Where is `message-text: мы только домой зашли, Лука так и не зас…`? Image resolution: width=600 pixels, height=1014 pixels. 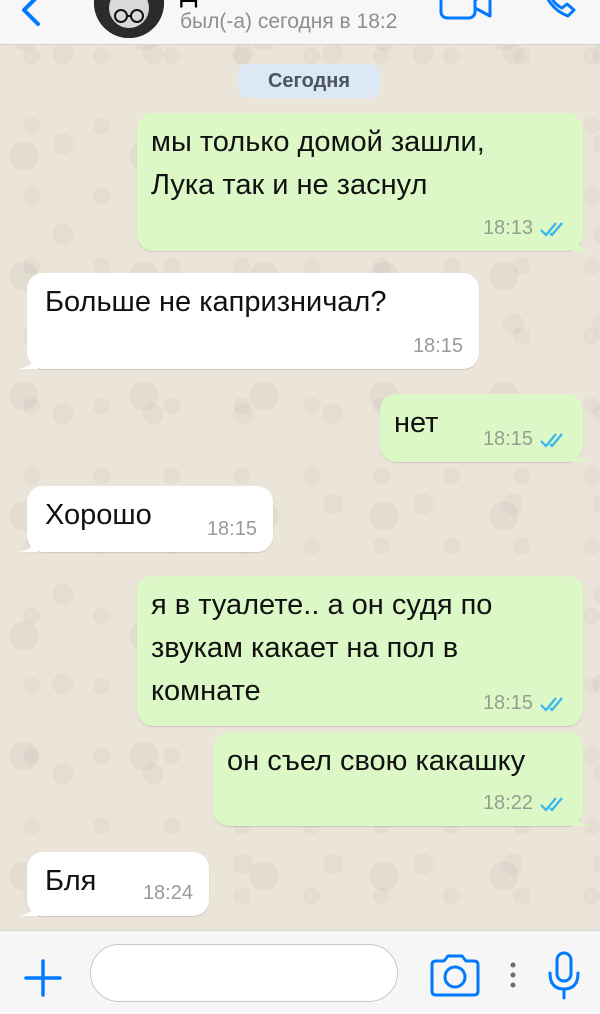 message-text: мы только домой зашли, Лука так и не зас… is located at coordinates (318, 163).